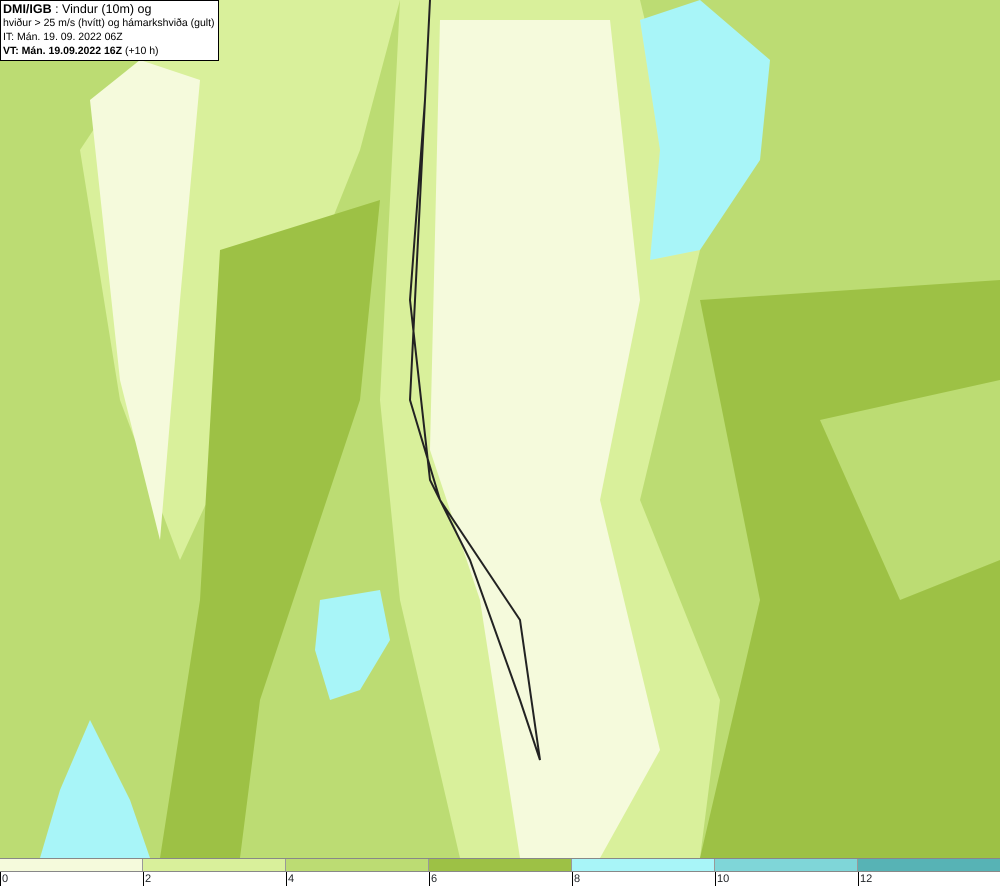 Image resolution: width=1000 pixels, height=887 pixels. Describe the element at coordinates (786, 879) in the screenshot. I see `legend-tick-label: 10` at that location.